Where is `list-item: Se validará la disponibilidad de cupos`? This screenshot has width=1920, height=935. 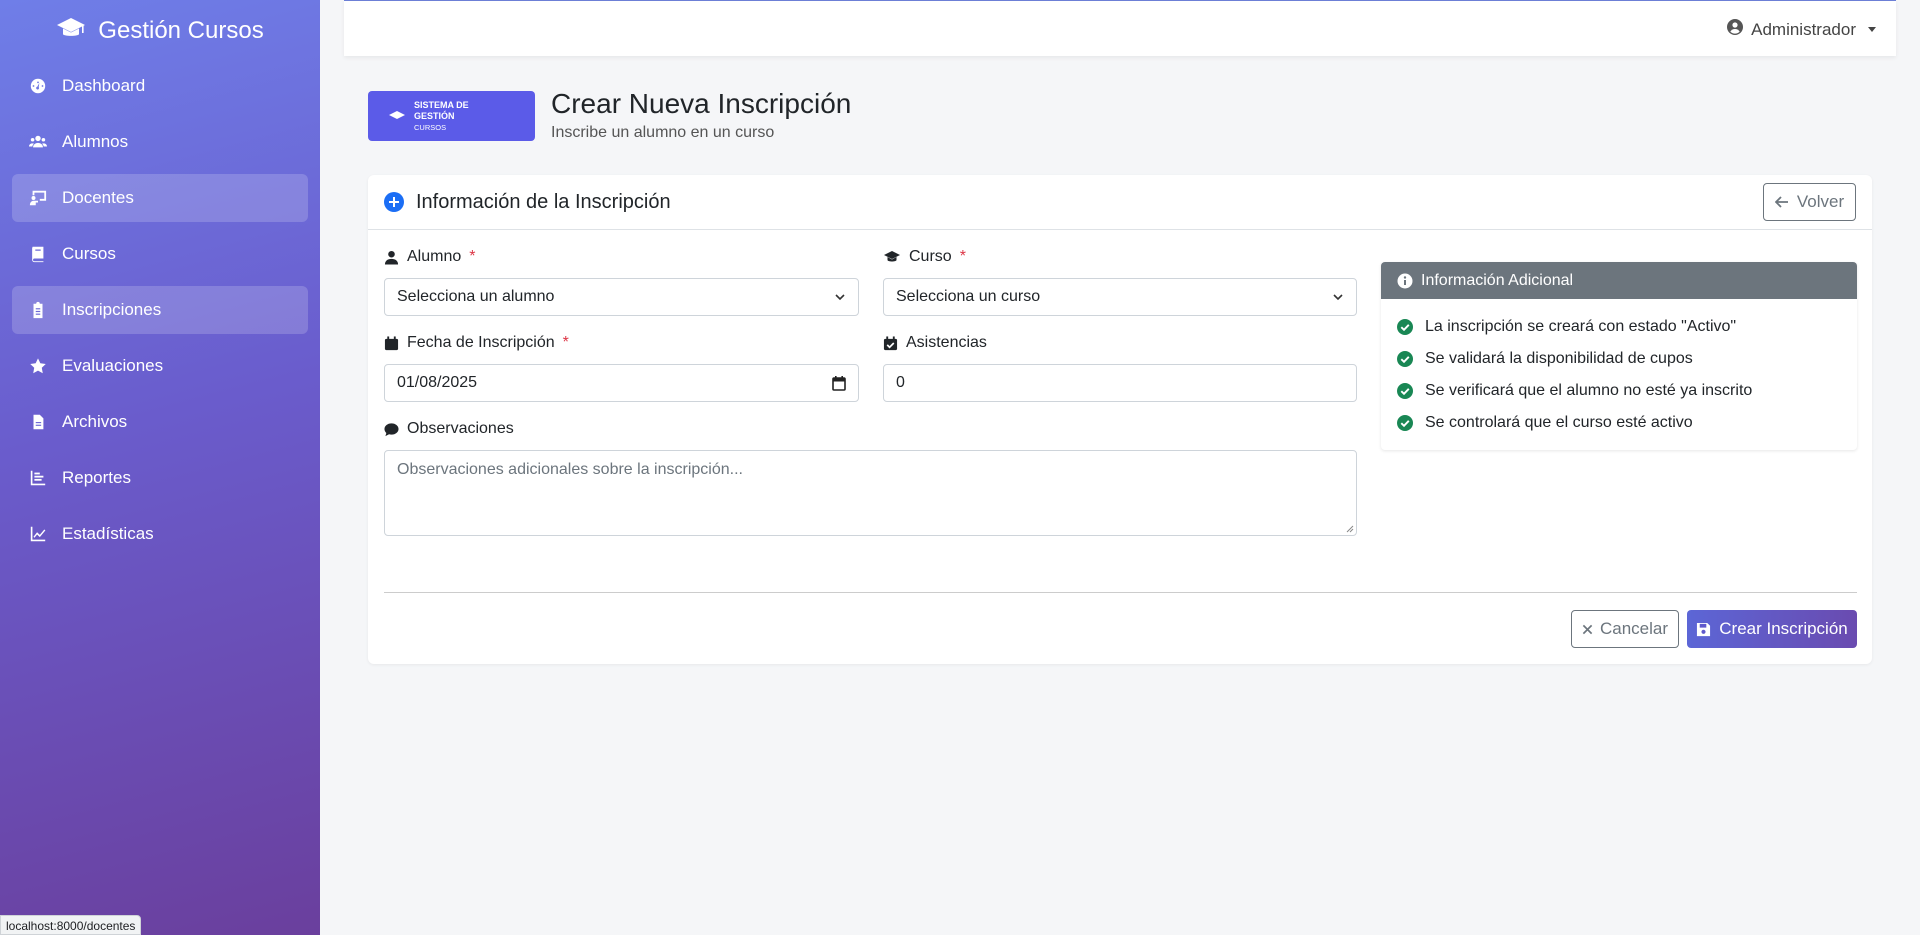 list-item: Se validará la disponibilidad de cupos is located at coordinates (1619, 359).